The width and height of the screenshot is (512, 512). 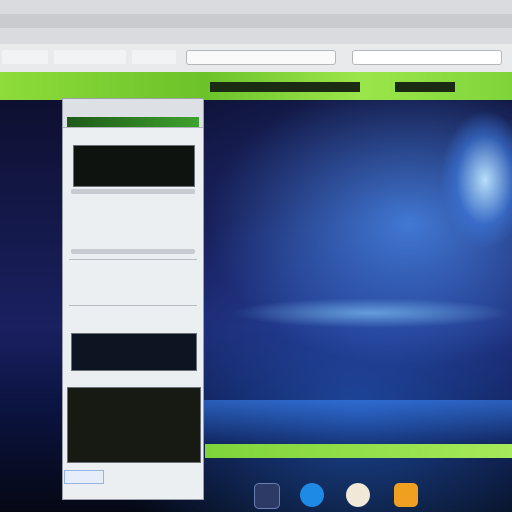 What do you see at coordinates (358, 451) in the screenshot?
I see `bottom-status-strip` at bounding box center [358, 451].